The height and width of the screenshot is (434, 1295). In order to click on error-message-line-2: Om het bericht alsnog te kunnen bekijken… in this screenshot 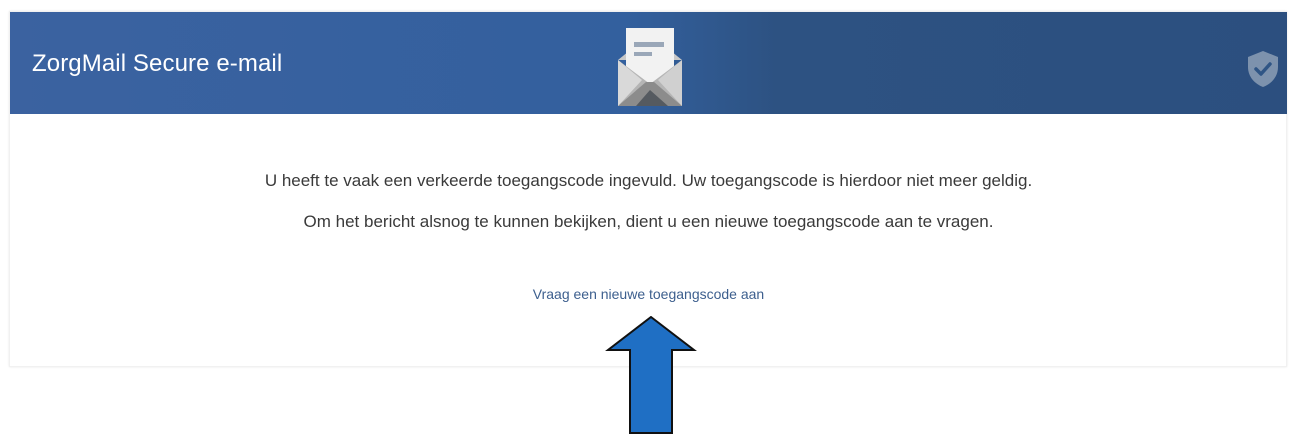, I will do `click(648, 221)`.